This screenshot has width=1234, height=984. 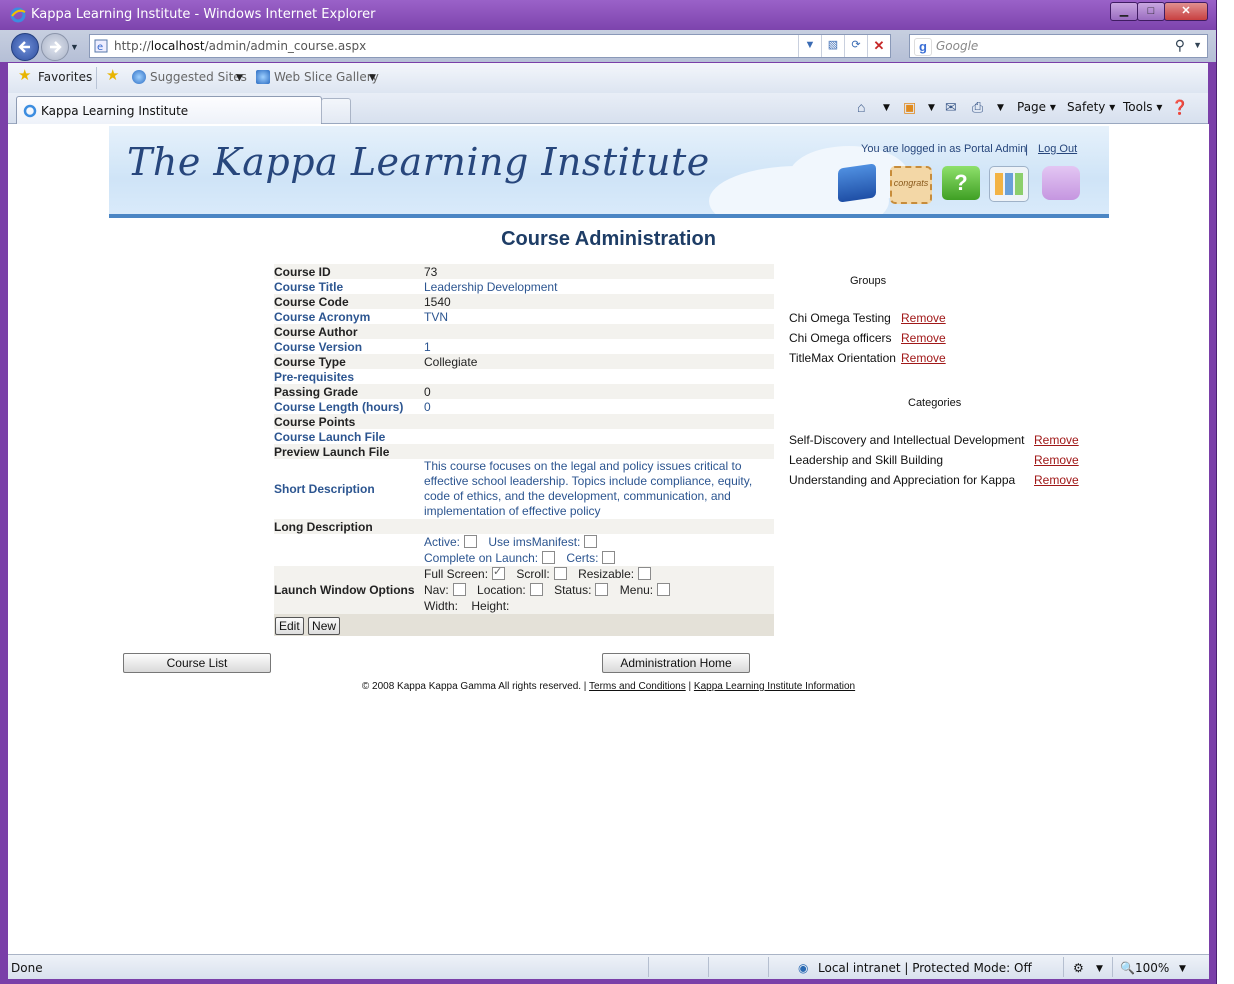 What do you see at coordinates (372, 78) in the screenshot?
I see `web-slice-dropdown-icon: ▼` at bounding box center [372, 78].